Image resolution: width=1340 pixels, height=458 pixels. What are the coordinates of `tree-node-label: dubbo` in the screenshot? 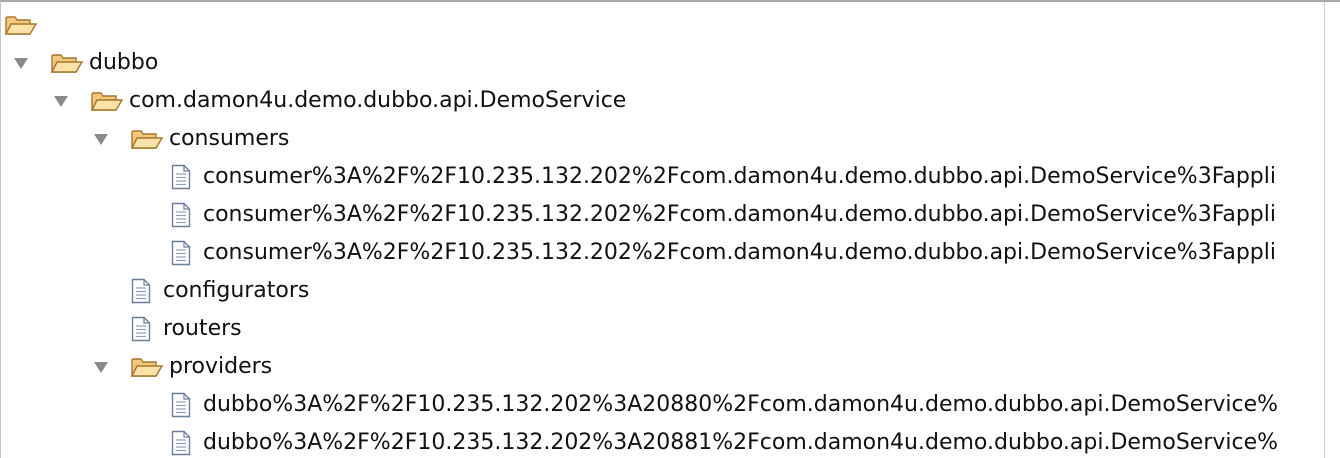 It's located at (124, 62).